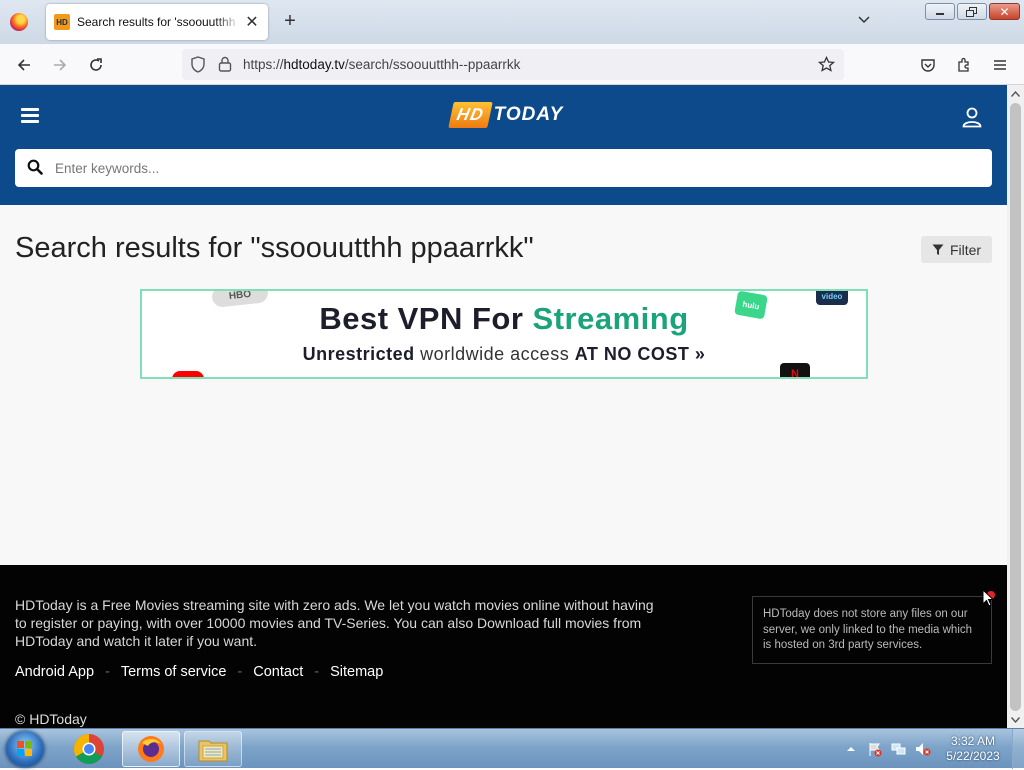 The height and width of the screenshot is (770, 1024). Describe the element at coordinates (356, 672) in the screenshot. I see `footer-link-sitemap: Sitemap` at that location.